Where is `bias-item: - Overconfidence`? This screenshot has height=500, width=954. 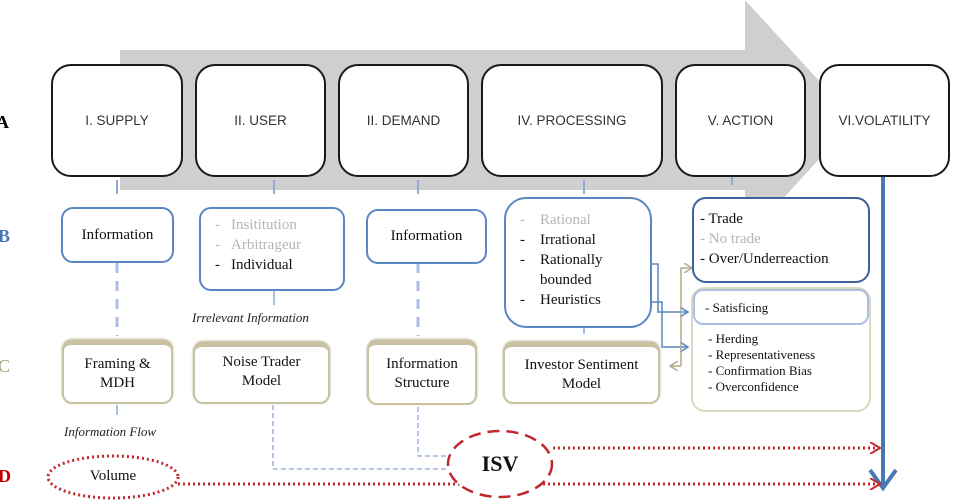
bias-item: - Overconfidence is located at coordinates (753, 386).